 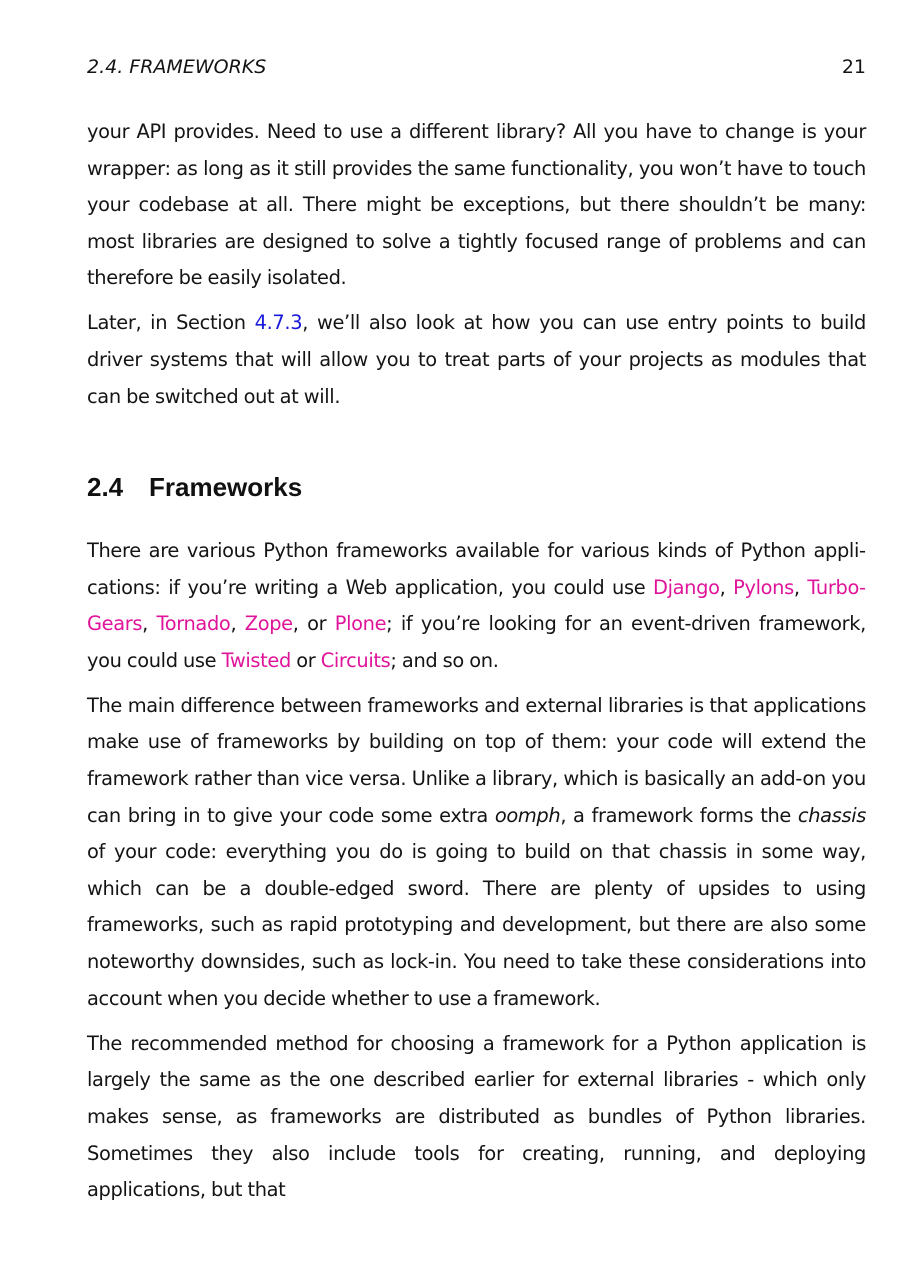 What do you see at coordinates (763, 587) in the screenshot?
I see `link-pylons: Pylons` at bounding box center [763, 587].